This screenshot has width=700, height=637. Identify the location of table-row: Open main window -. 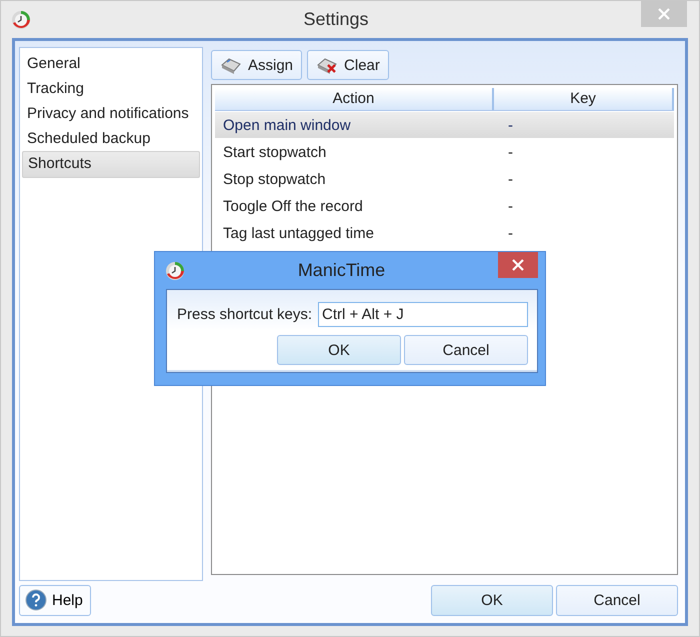
(444, 125).